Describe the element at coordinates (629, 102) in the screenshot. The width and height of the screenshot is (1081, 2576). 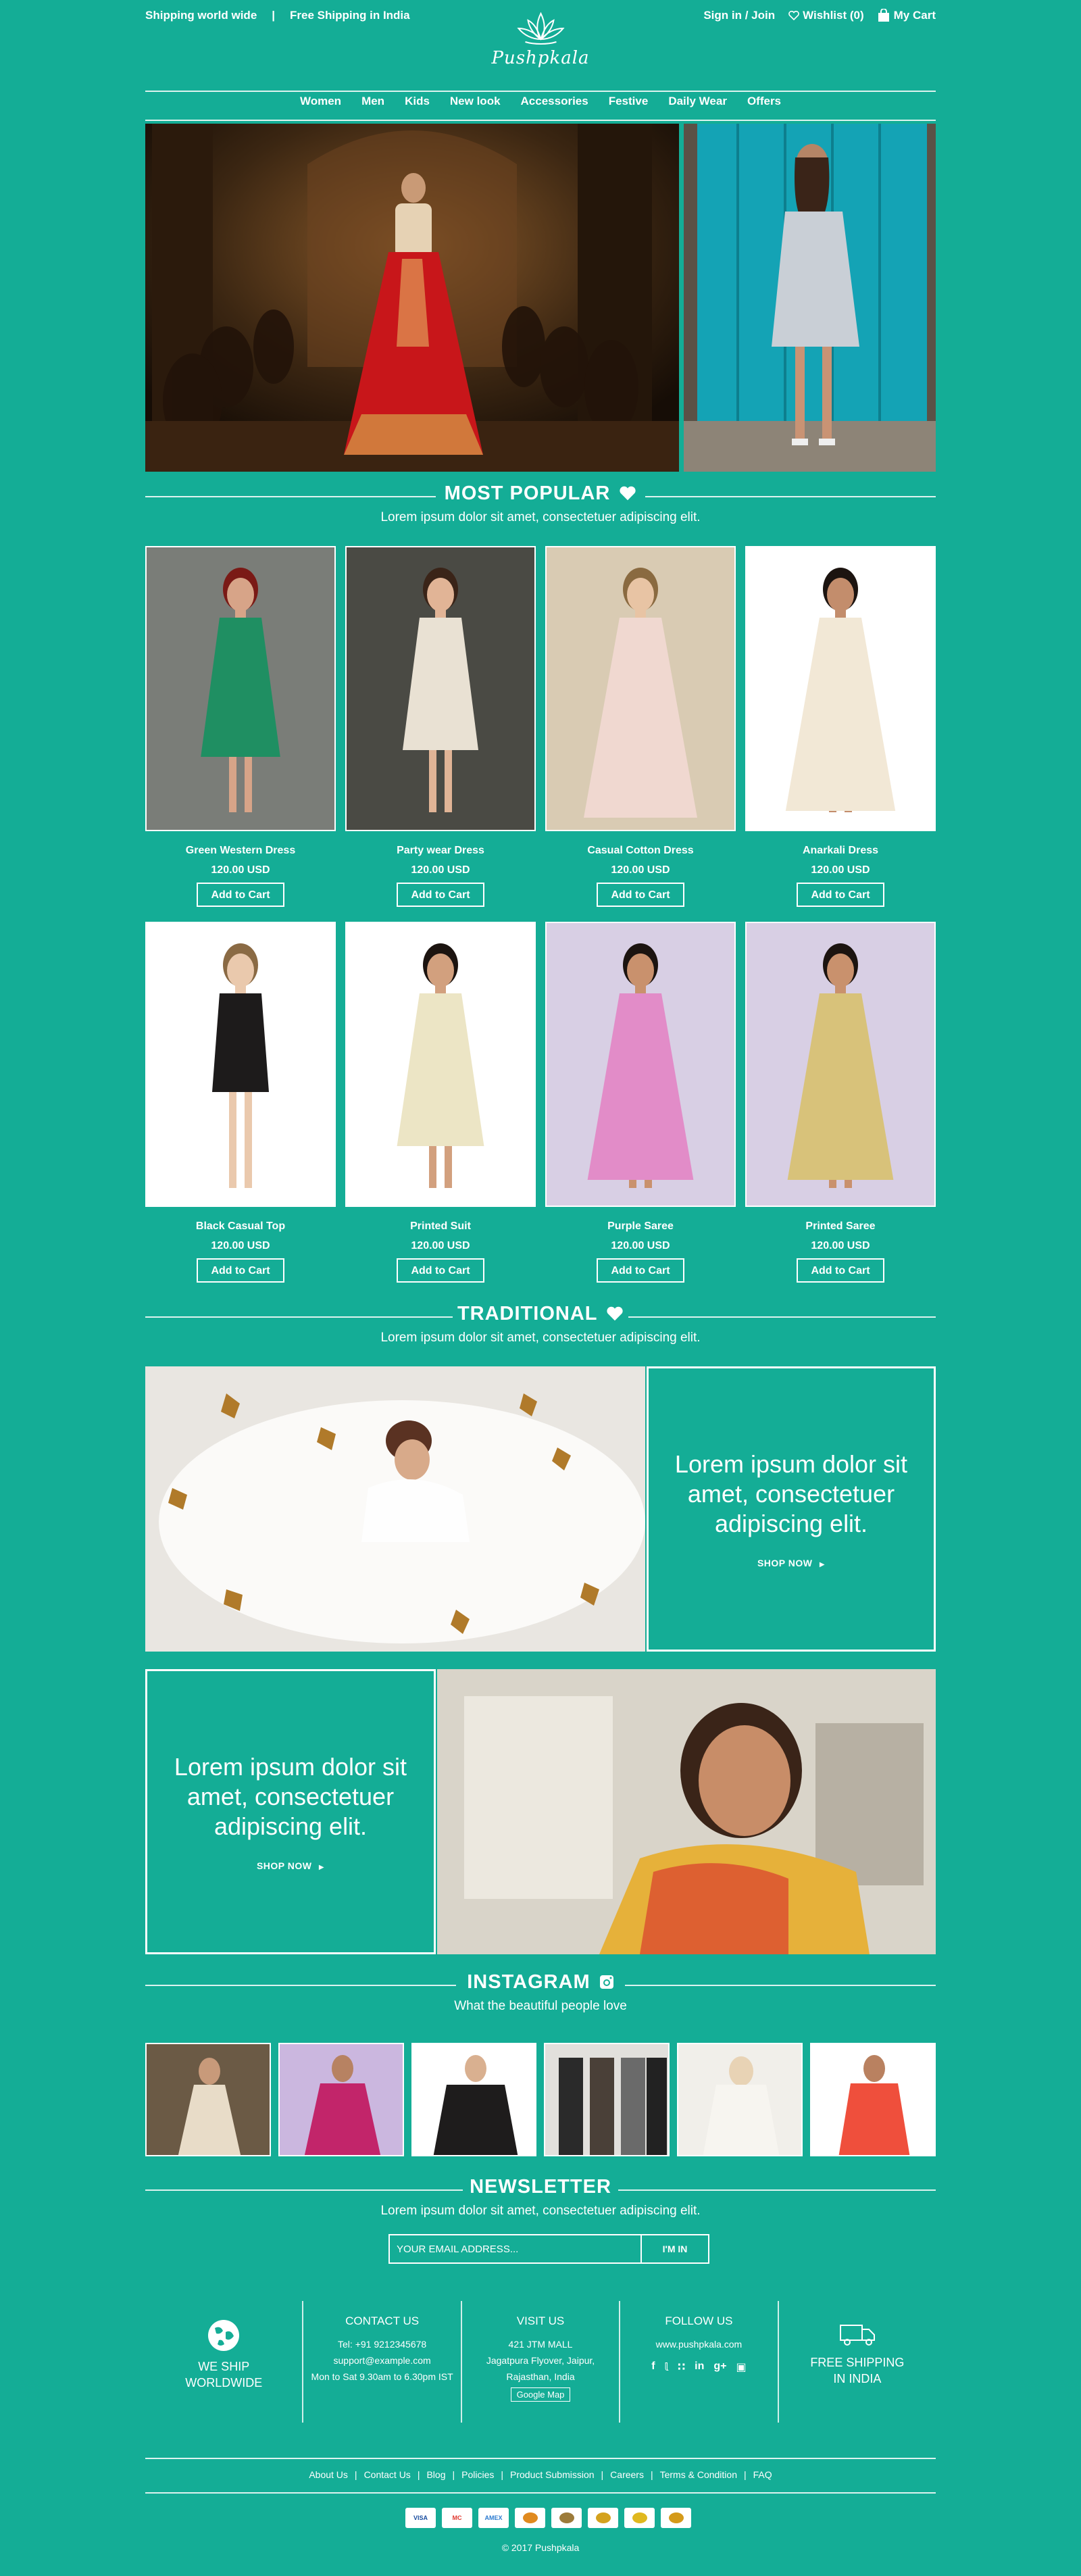
I see `nav-item: Festive` at that location.